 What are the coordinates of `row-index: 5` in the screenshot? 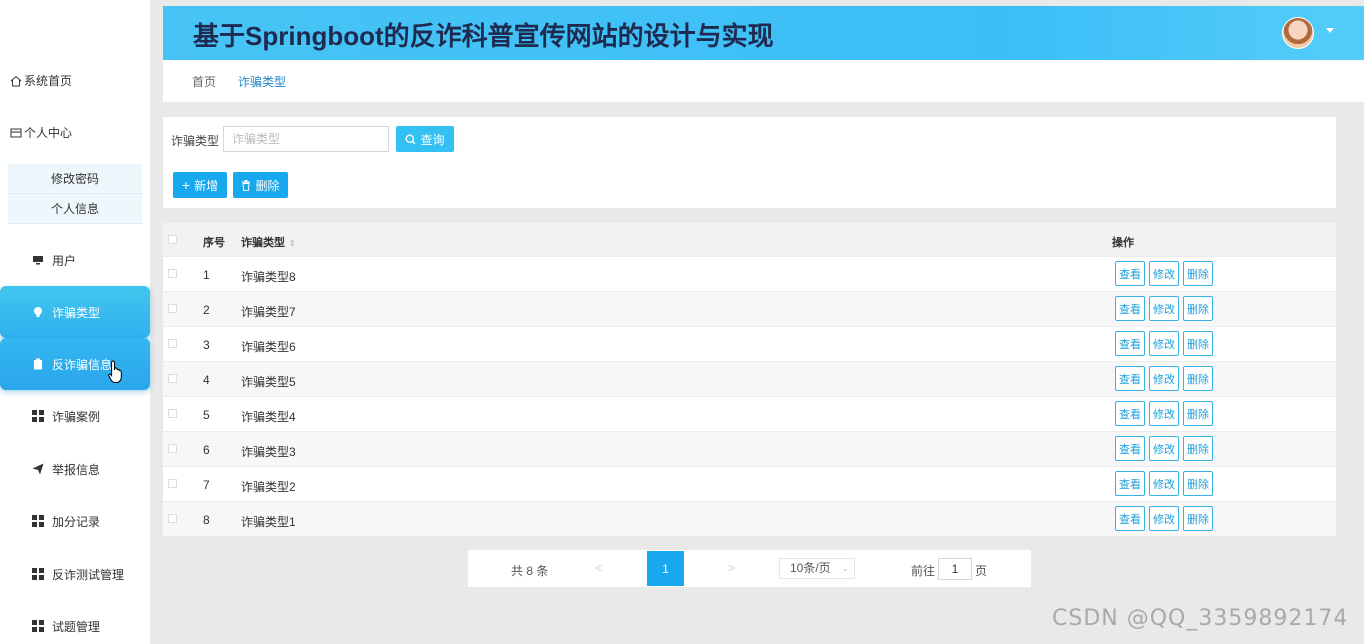 It's located at (206, 415).